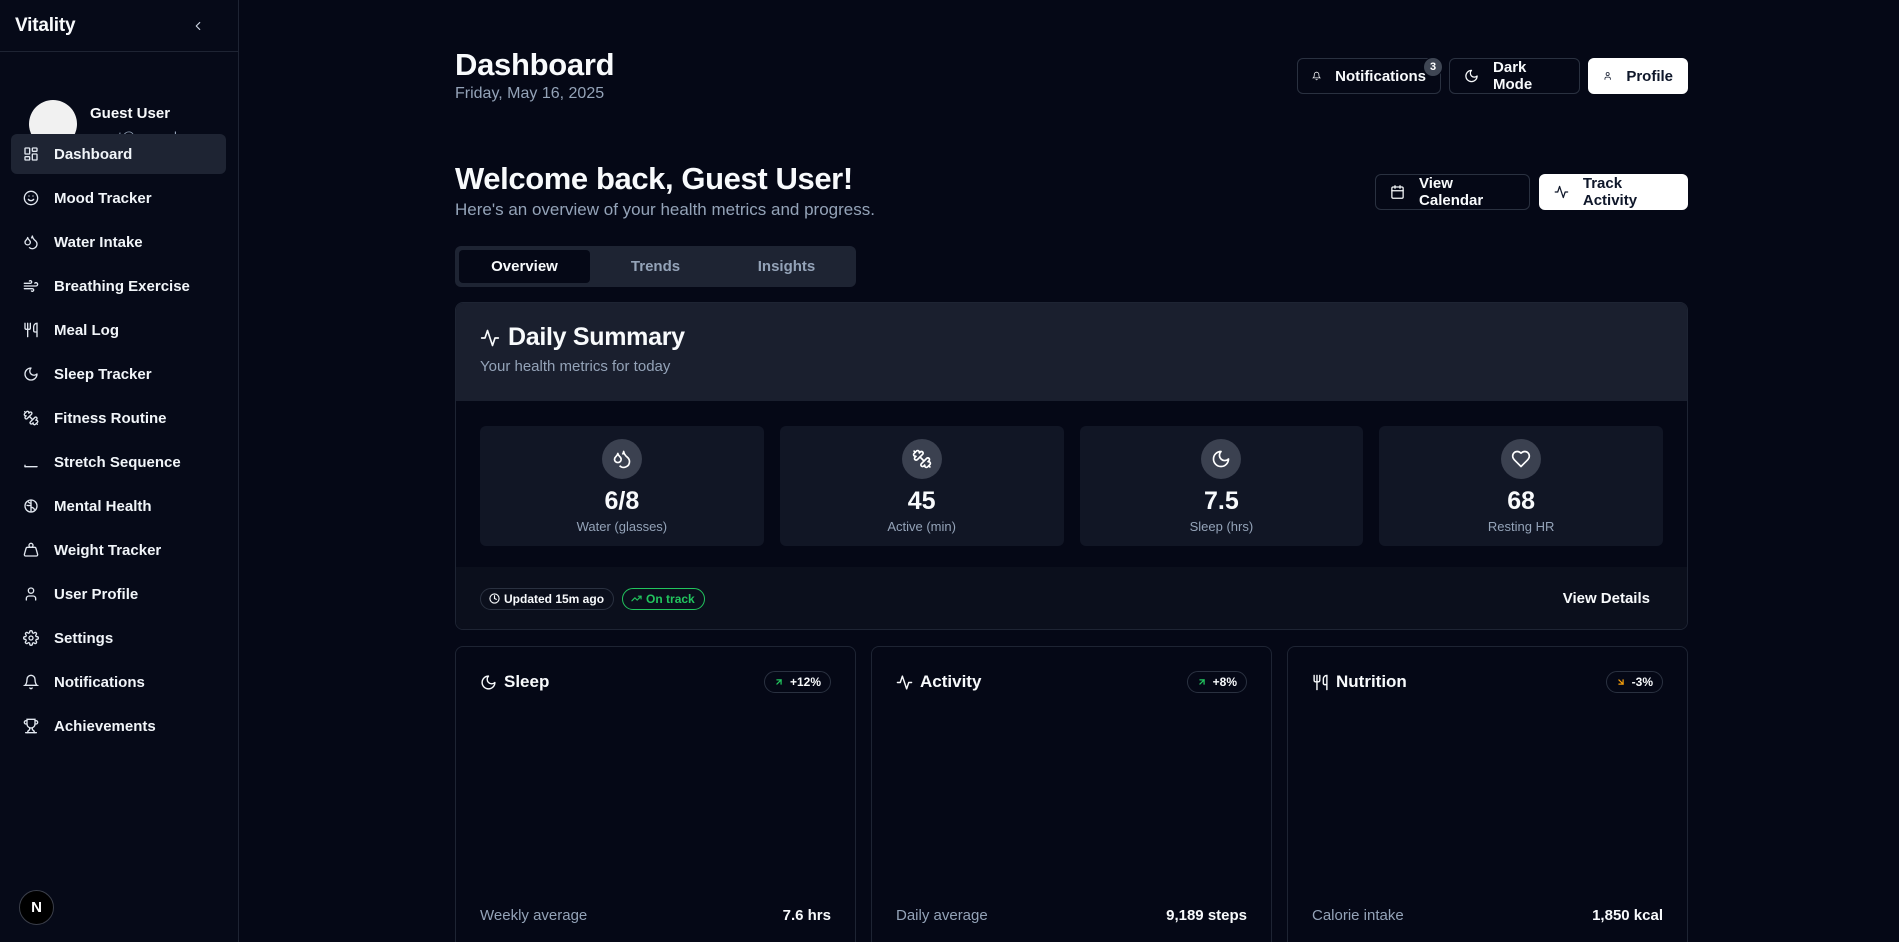 The width and height of the screenshot is (1899, 942). What do you see at coordinates (118, 198) in the screenshot?
I see `sidebar-item-mood-tracker: Mood Tracker` at bounding box center [118, 198].